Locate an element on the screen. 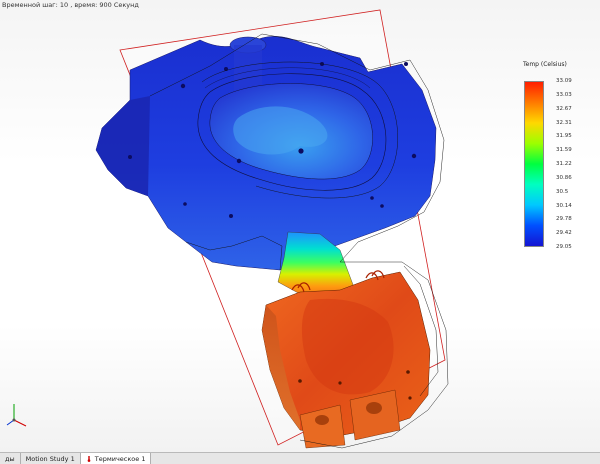 The width and height of the screenshot is (600, 464). thermal-study-icon is located at coordinates (89, 458).